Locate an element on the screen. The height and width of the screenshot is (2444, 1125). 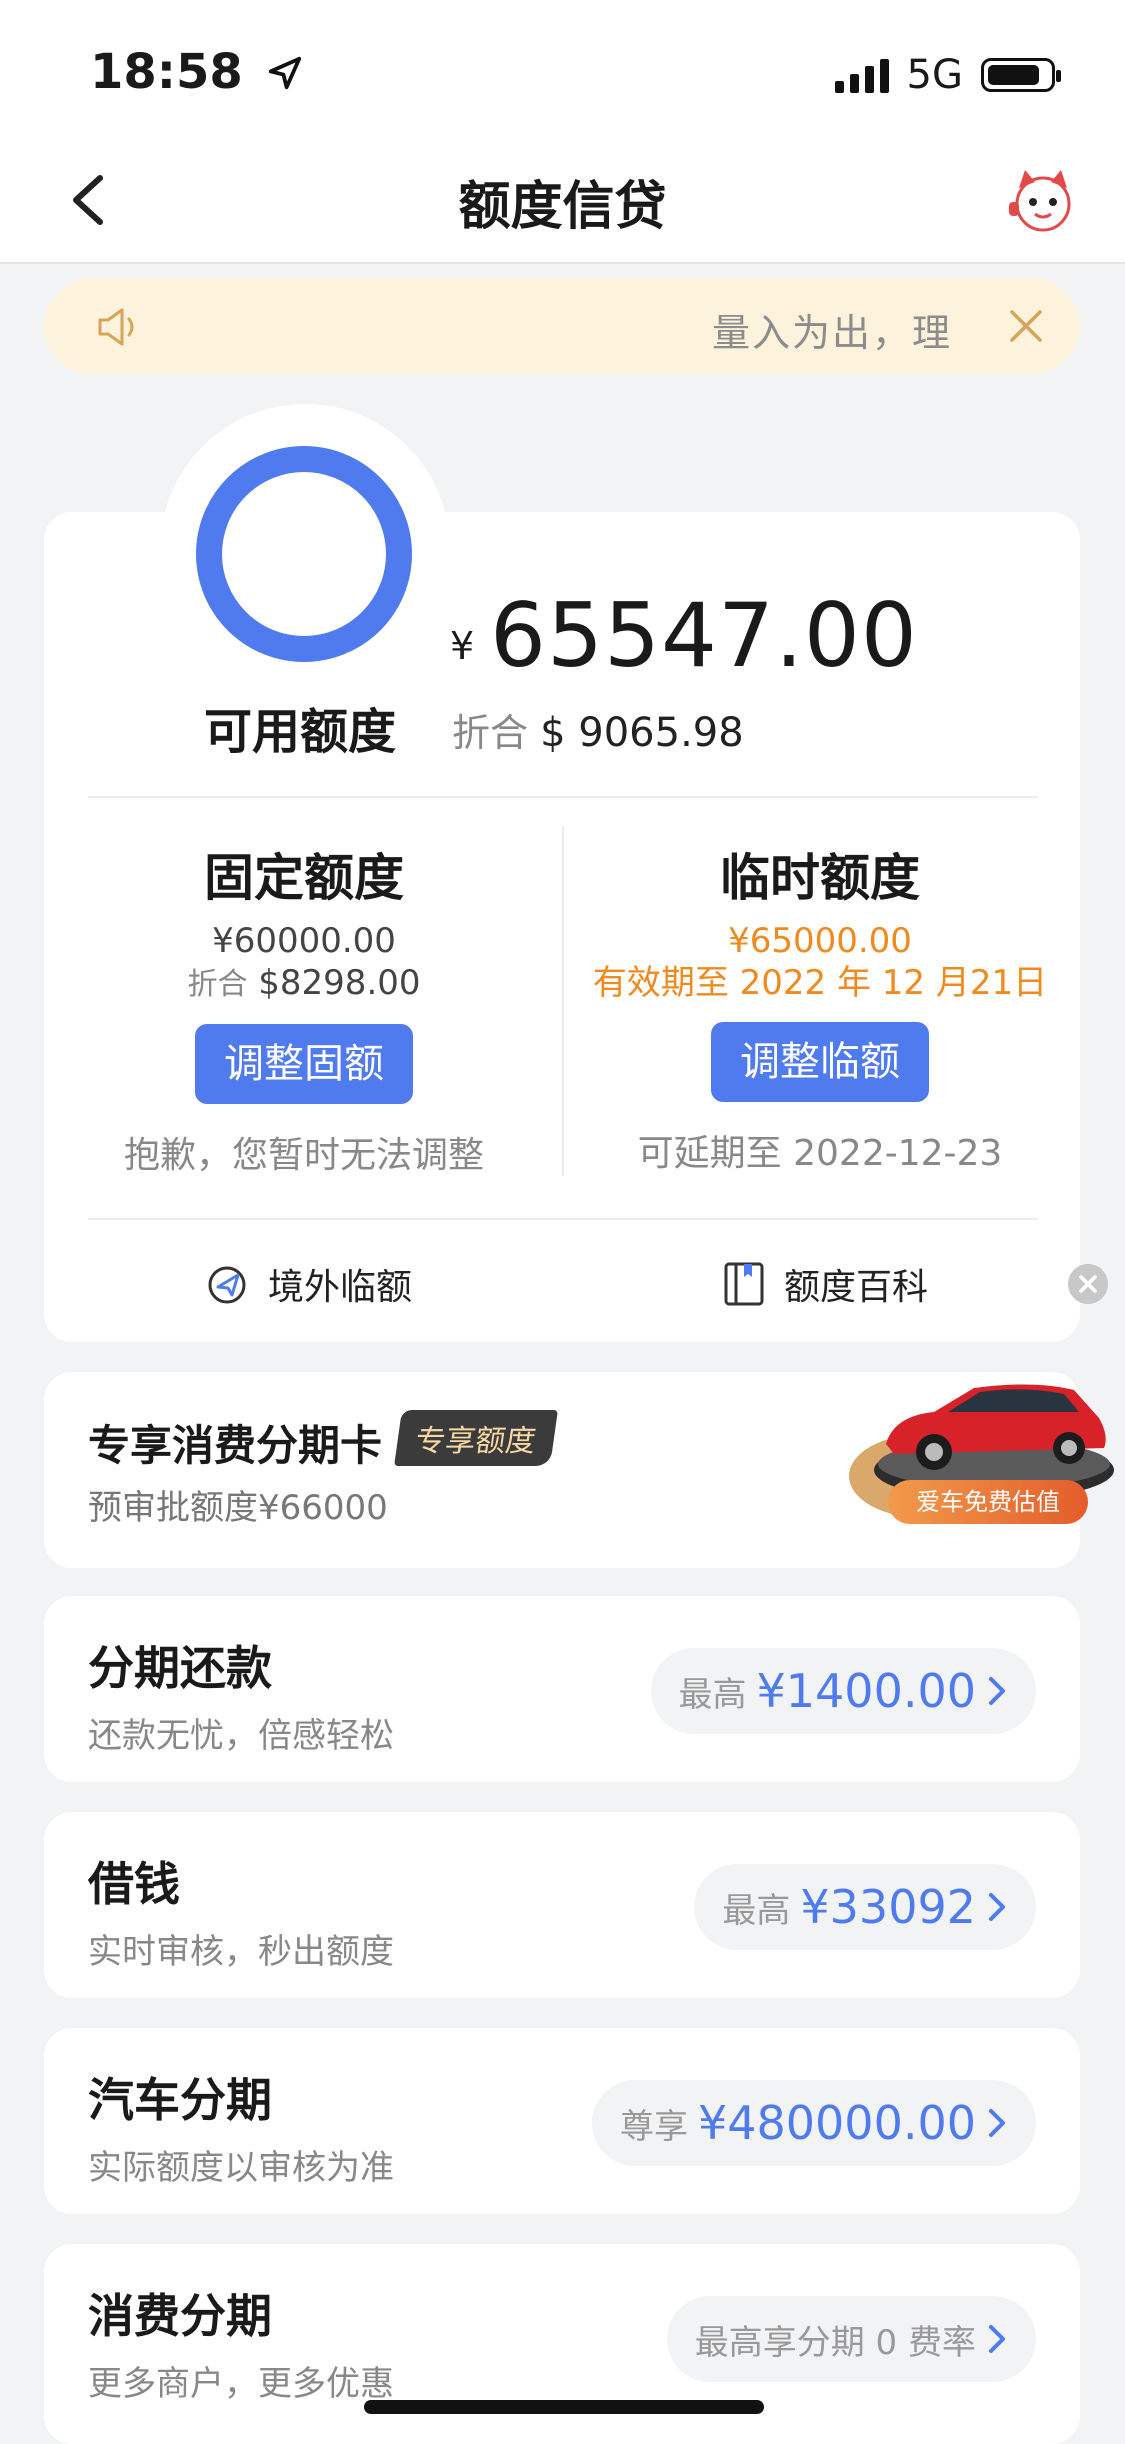
signal-icon is located at coordinates (861, 75).